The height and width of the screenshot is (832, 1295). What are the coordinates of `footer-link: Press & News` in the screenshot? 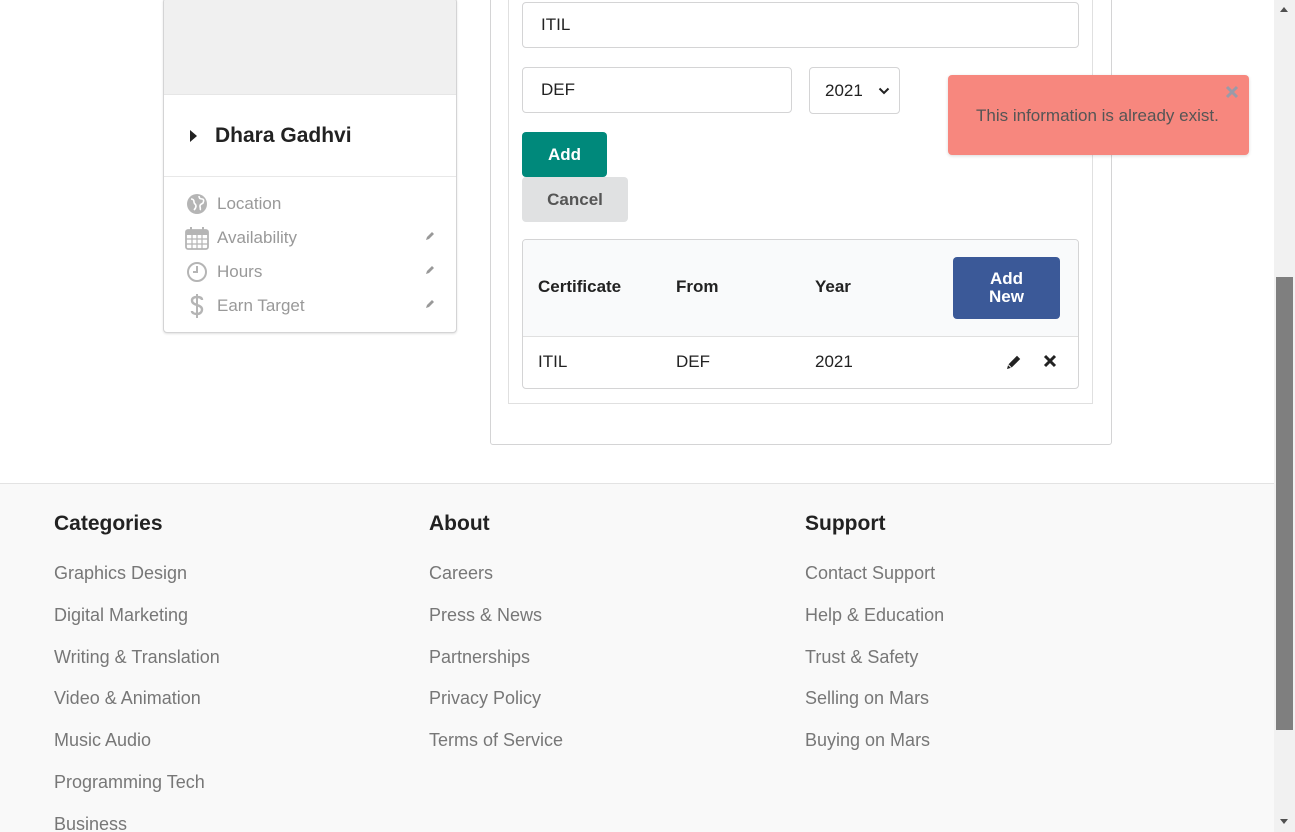 It's located at (496, 626).